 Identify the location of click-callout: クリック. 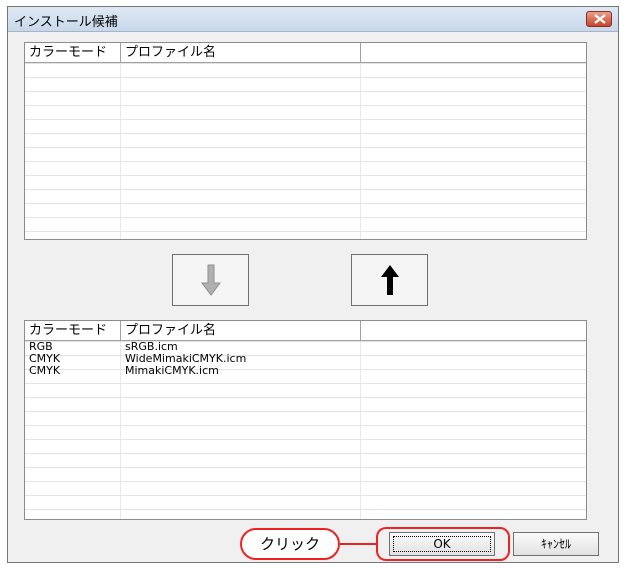
(290, 544).